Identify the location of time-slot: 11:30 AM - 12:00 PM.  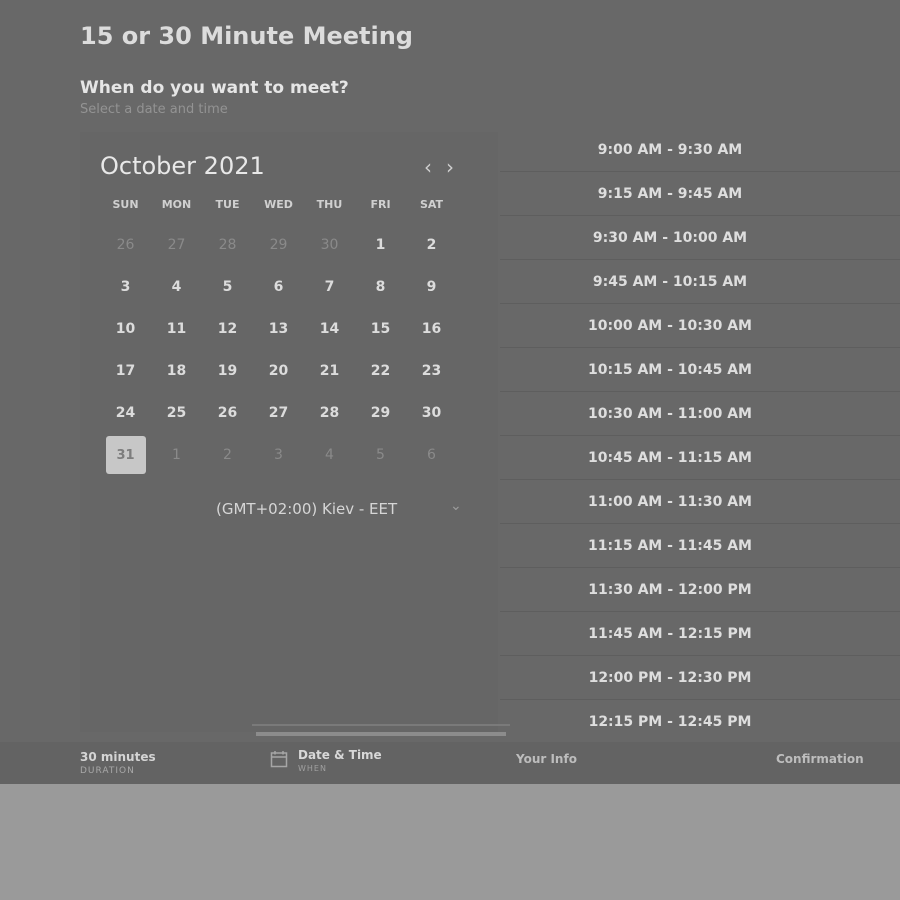
(700, 590).